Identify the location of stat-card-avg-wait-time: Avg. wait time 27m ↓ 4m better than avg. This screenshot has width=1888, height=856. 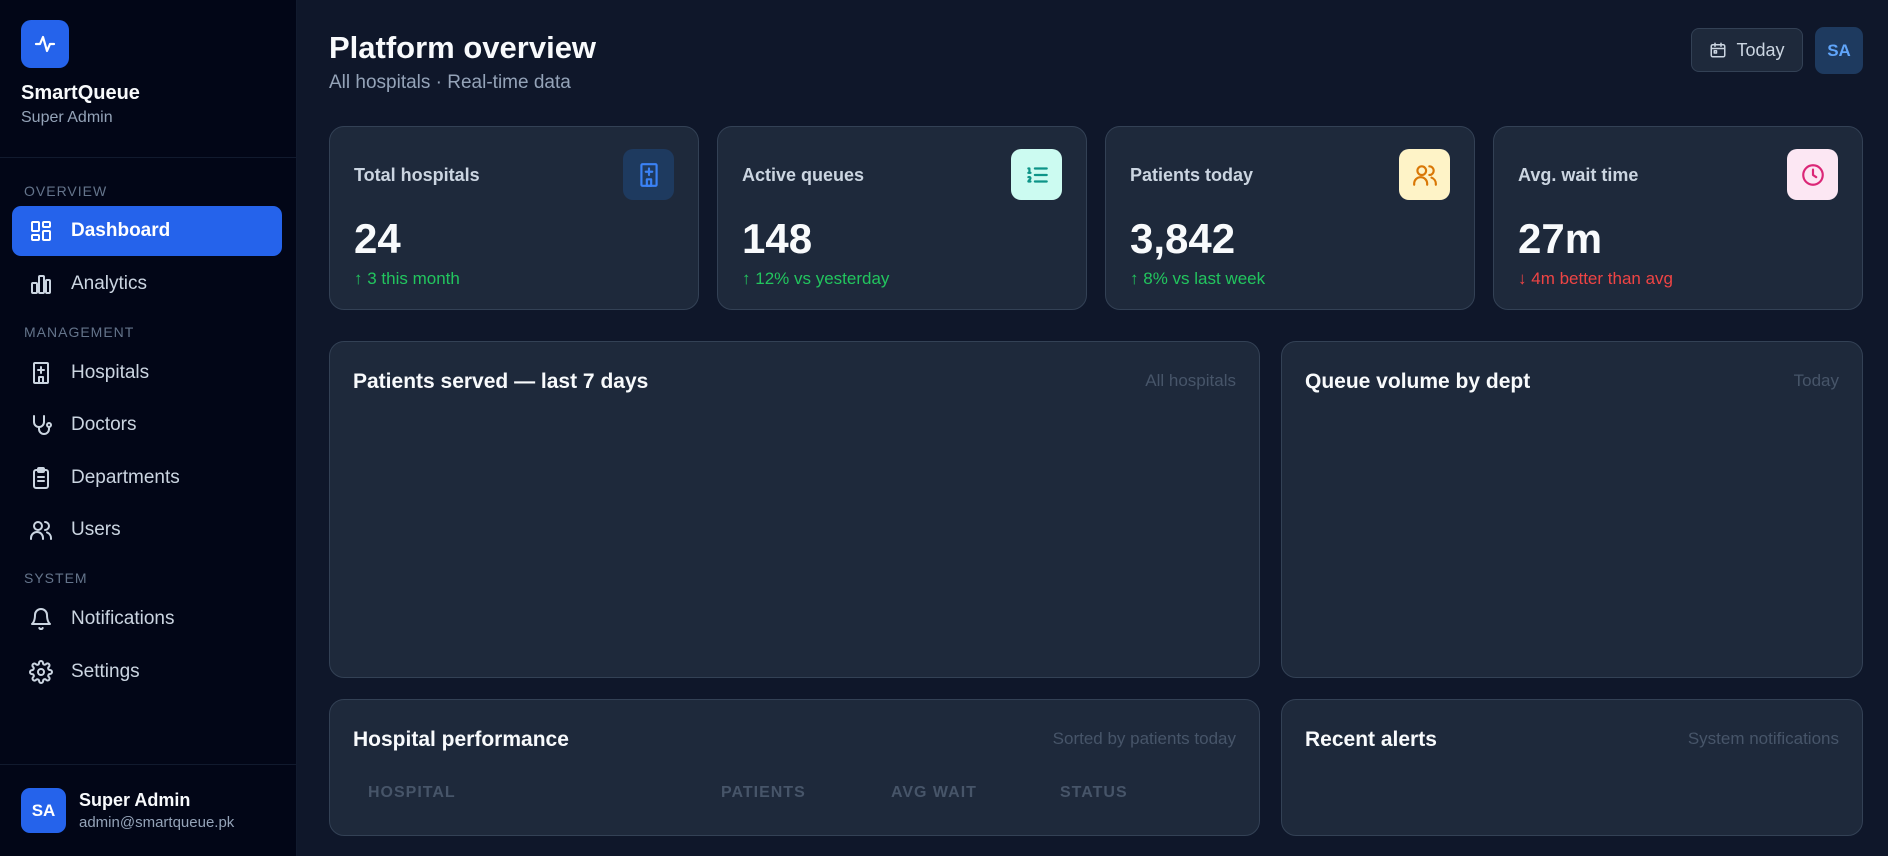
(1678, 218).